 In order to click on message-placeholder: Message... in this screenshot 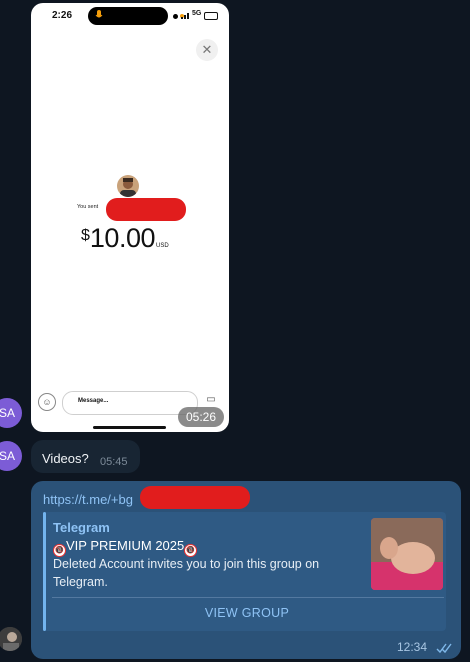, I will do `click(93, 401)`.